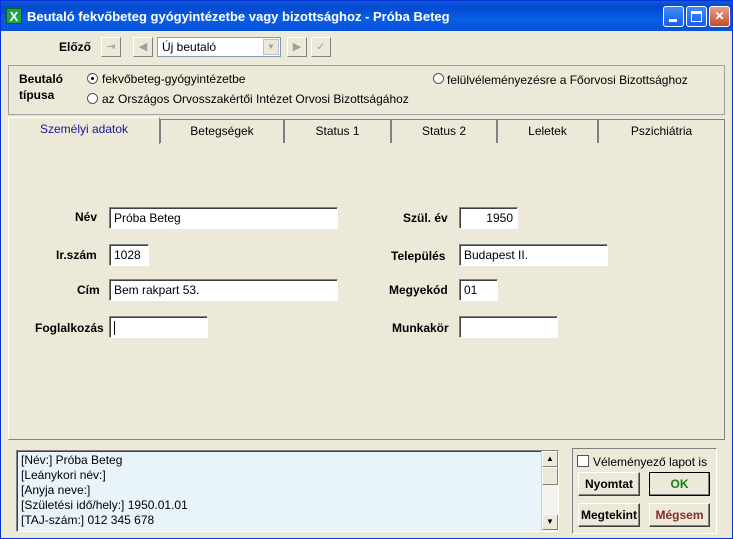  Describe the element at coordinates (129, 255) in the screenshot. I see `zip-input: 1028` at that location.